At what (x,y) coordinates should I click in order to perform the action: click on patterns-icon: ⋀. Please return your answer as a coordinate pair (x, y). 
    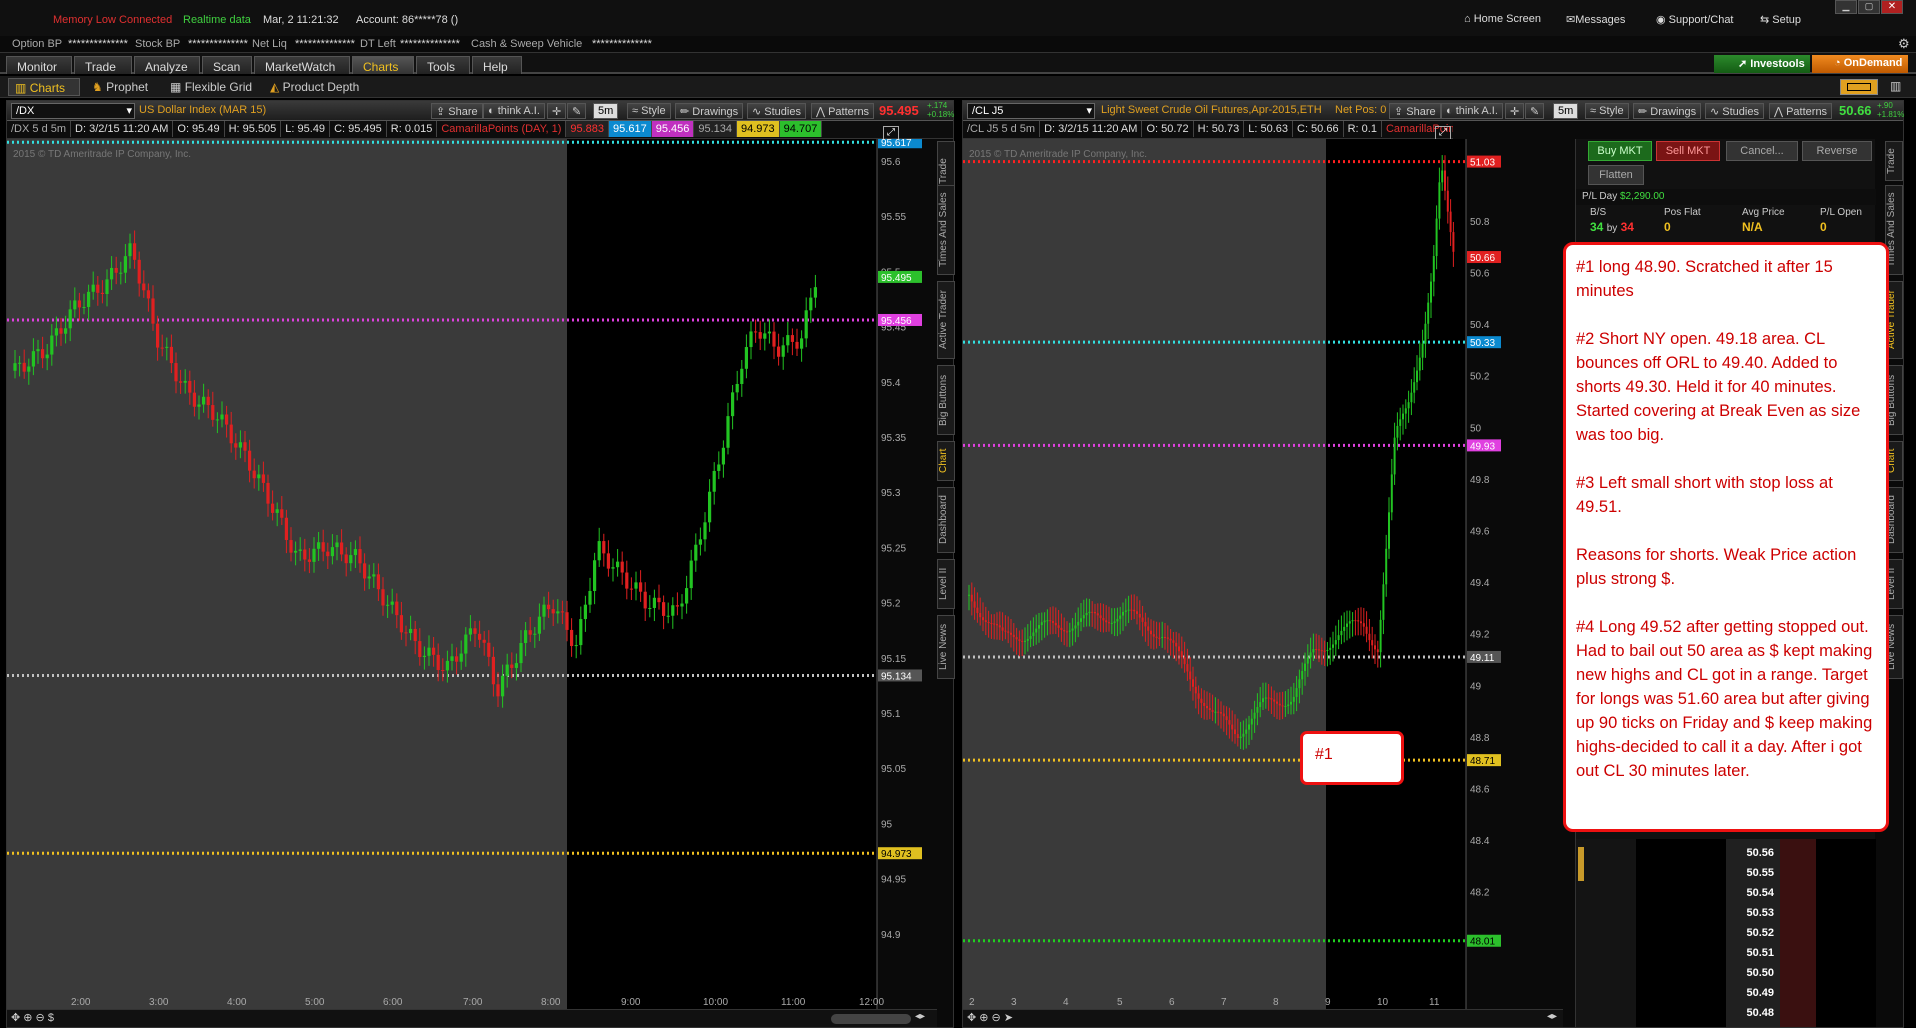
    Looking at the image, I should click on (1779, 112).